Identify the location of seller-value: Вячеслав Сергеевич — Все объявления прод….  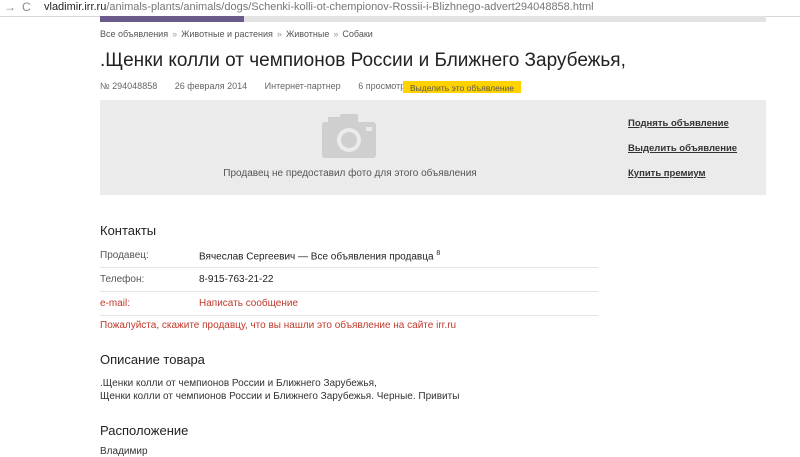
(319, 256).